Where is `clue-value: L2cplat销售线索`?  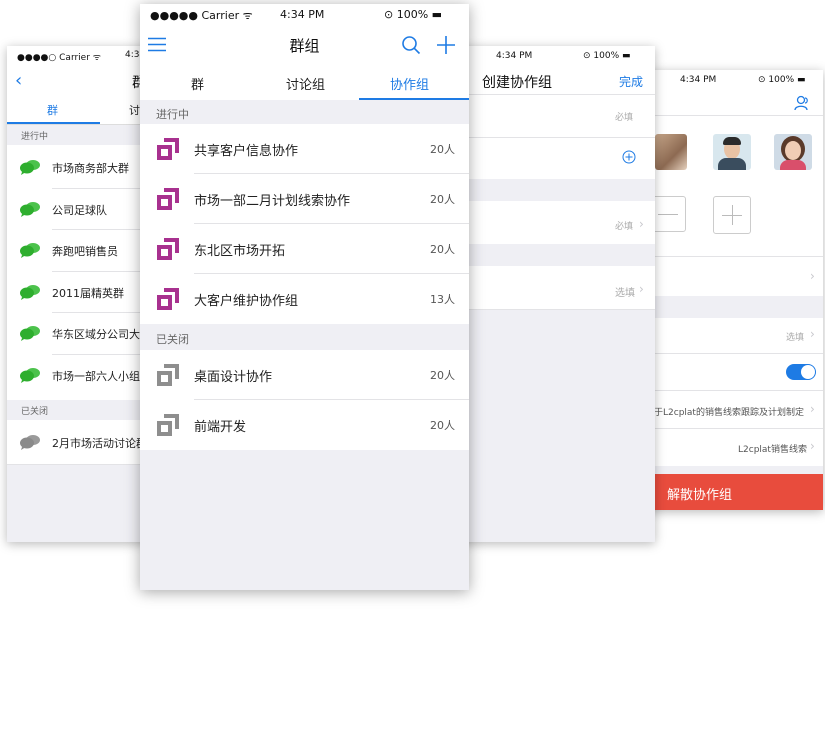 clue-value: L2cplat销售线索 is located at coordinates (772, 450).